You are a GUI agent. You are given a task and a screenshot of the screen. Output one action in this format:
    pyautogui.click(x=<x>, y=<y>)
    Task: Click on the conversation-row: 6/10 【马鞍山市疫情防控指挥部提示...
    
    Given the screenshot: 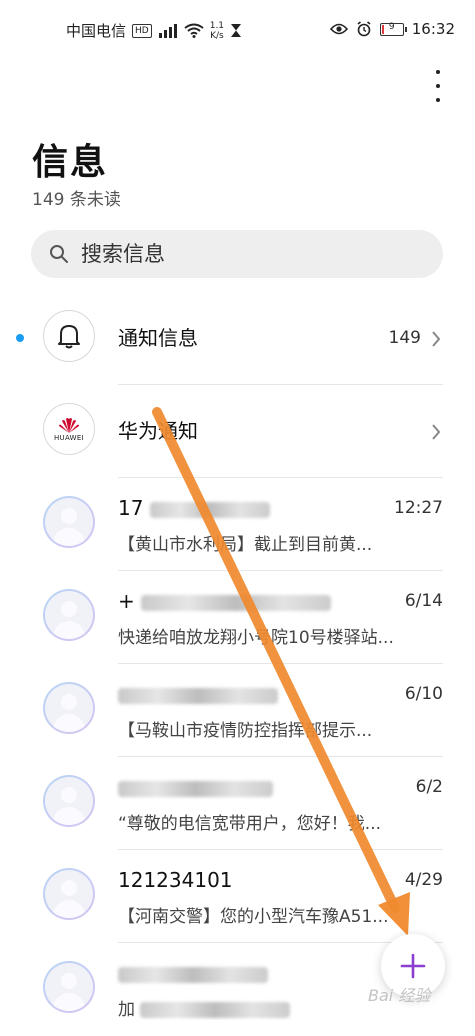 What is the action you would take?
    pyautogui.click(x=237, y=710)
    